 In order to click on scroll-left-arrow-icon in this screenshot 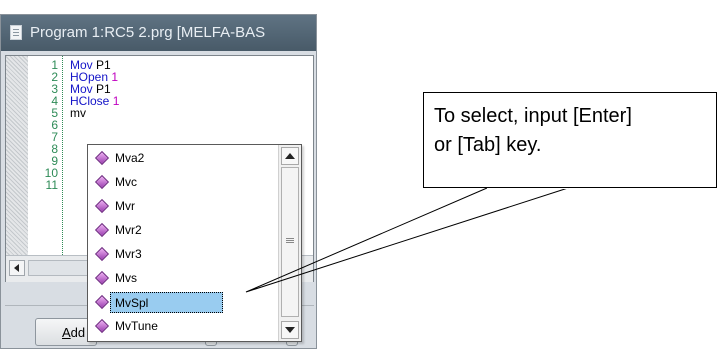, I will do `click(17, 268)`.